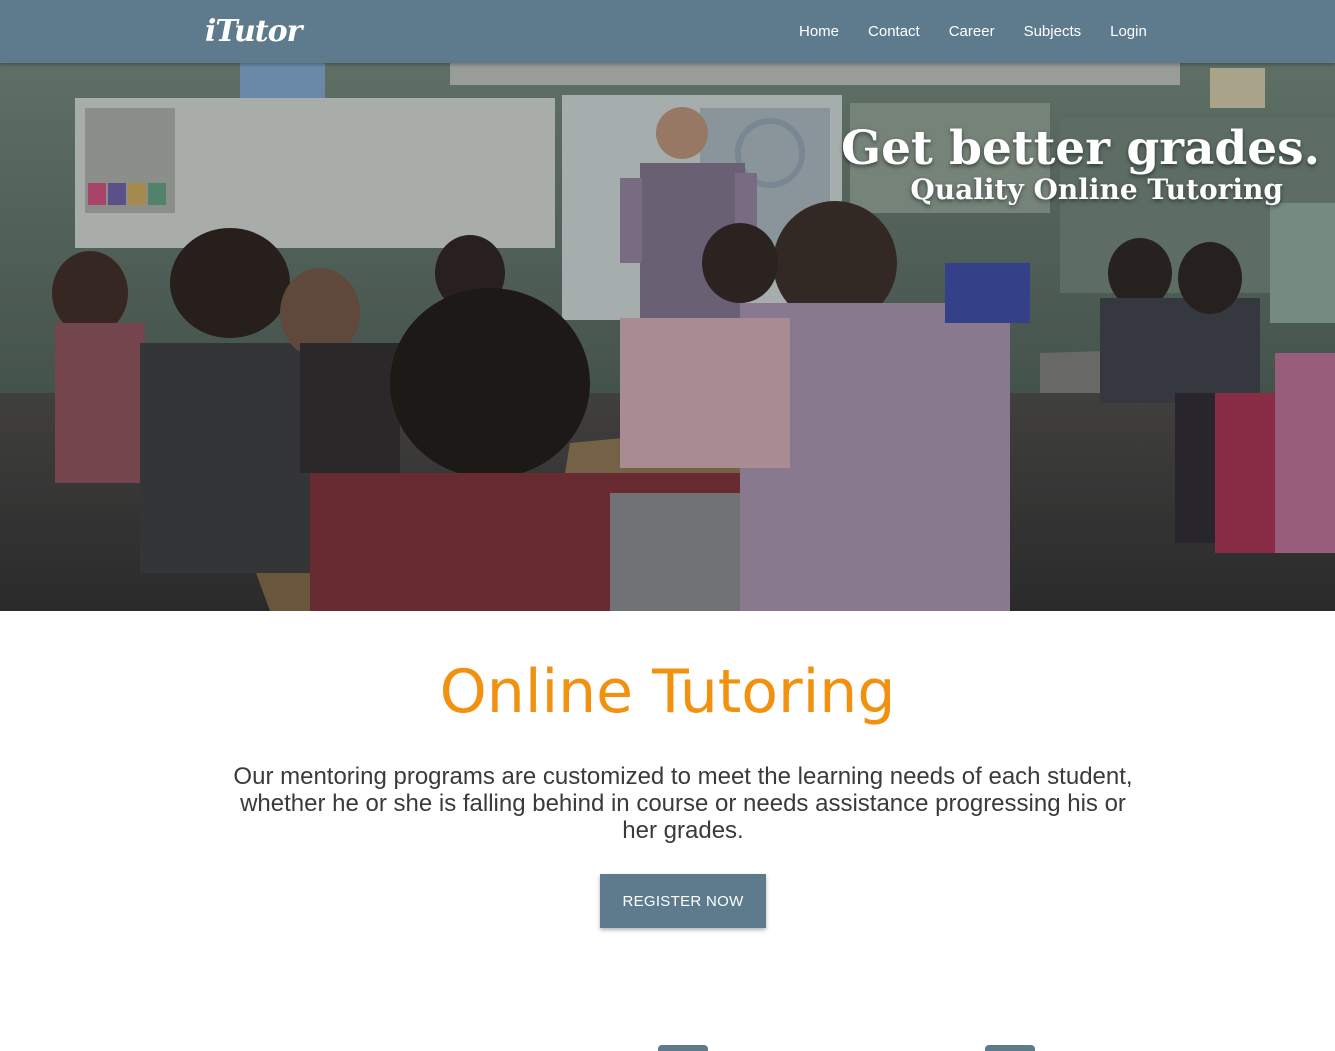 The width and height of the screenshot is (1335, 1051). What do you see at coordinates (667, 692) in the screenshot?
I see `section-title: Online Tutoring` at bounding box center [667, 692].